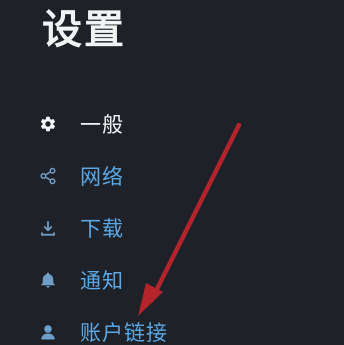 This screenshot has height=345, width=344. Describe the element at coordinates (48, 176) in the screenshot. I see `share-nodes-icon` at that location.